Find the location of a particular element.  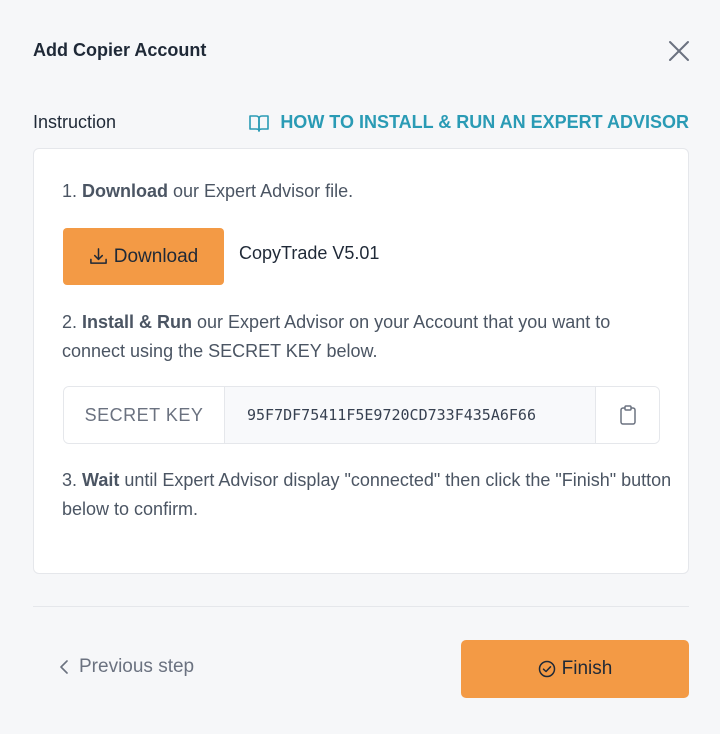

clipboard-icon is located at coordinates (627, 415).